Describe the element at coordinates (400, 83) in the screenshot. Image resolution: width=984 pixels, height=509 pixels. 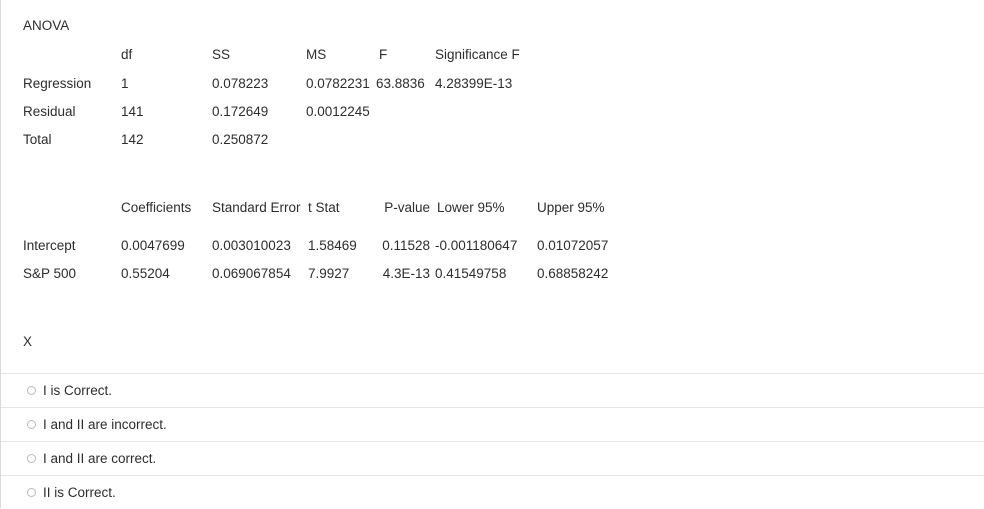
I see `anova-cell-f: 63.8836` at that location.